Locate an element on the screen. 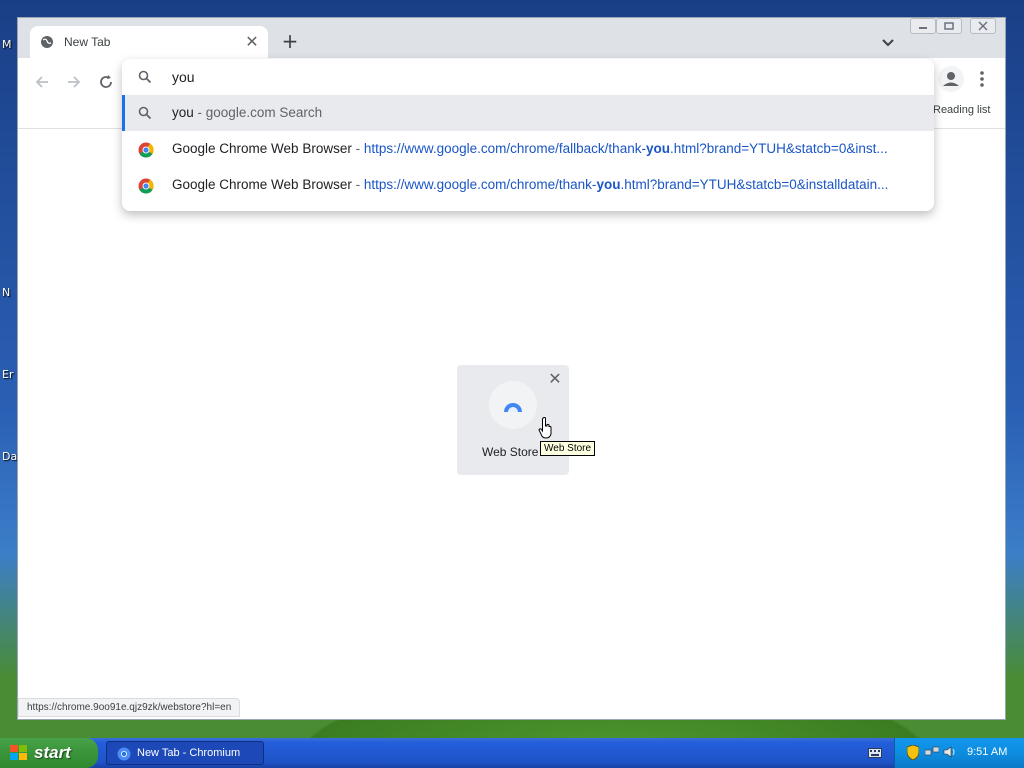  minimize-button is located at coordinates (923, 26).